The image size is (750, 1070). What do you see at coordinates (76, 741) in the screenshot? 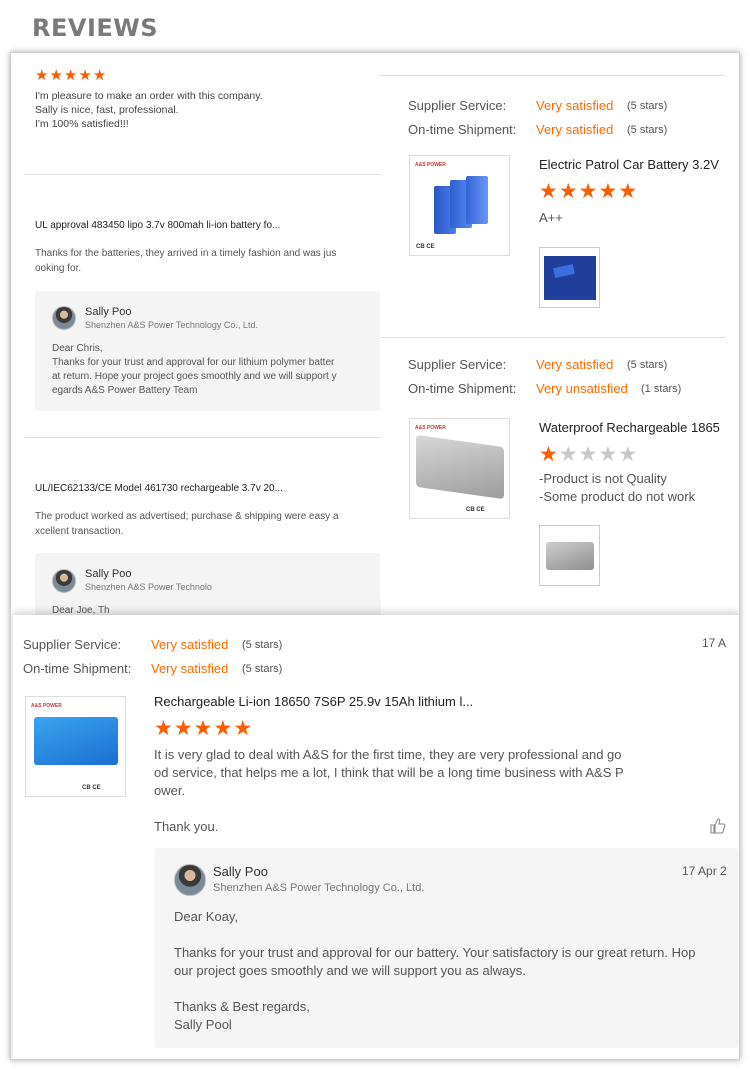
I see `battery-pack-icon` at bounding box center [76, 741].